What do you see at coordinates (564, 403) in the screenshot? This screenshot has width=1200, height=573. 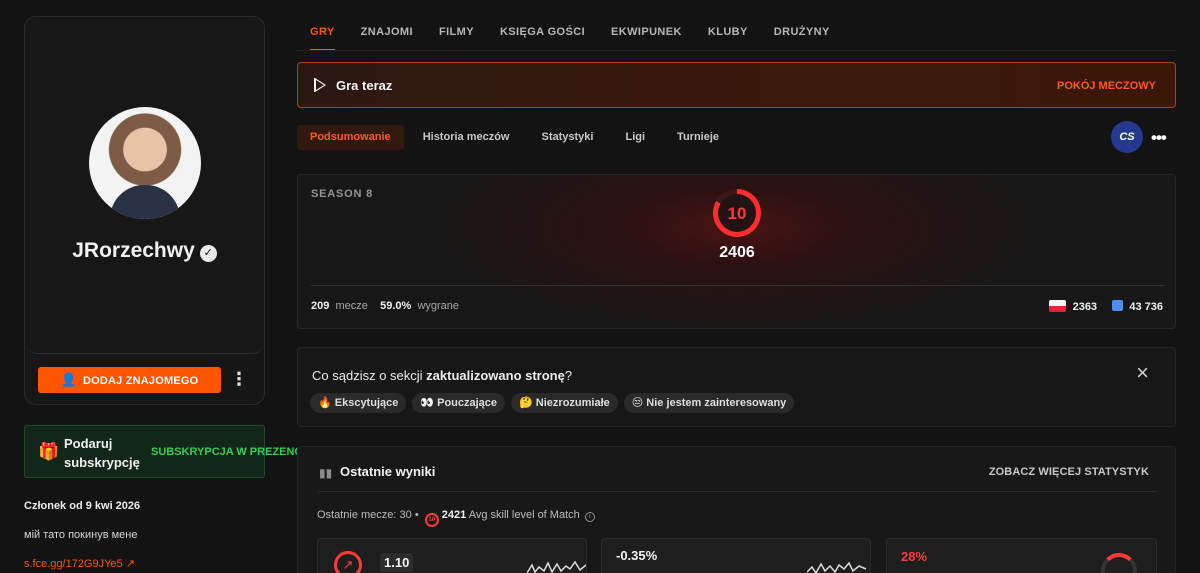 I see `reaction-confusing: 🤔 Niezrozumiałe` at bounding box center [564, 403].